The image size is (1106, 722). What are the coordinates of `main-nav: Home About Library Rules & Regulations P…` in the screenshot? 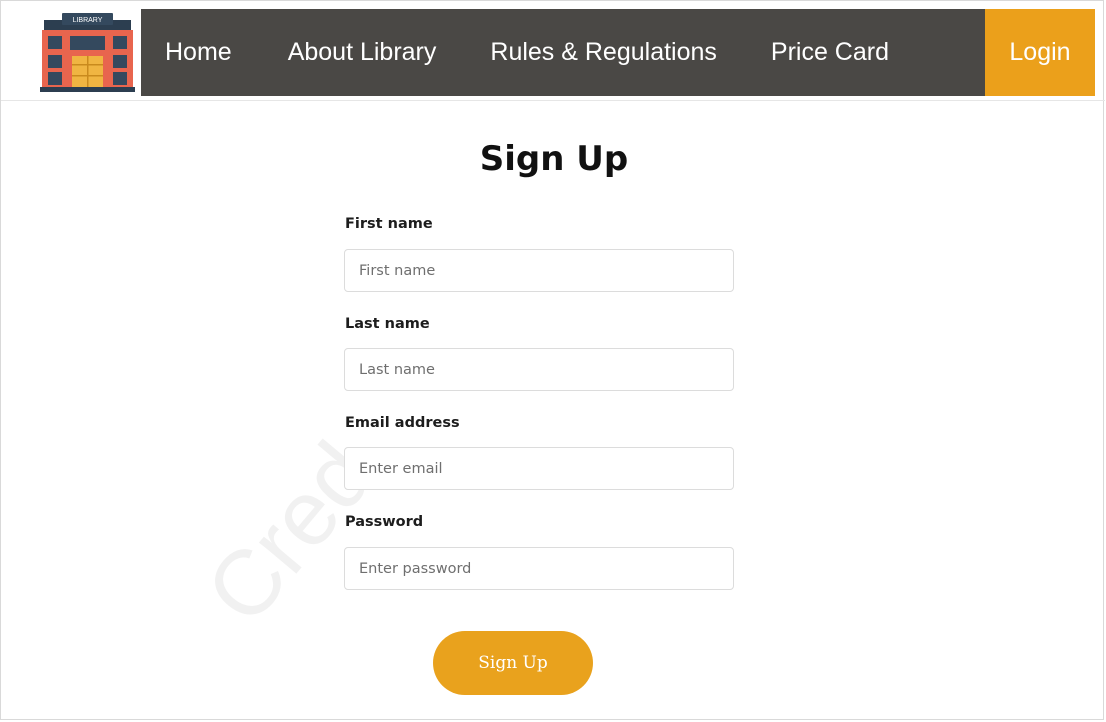 It's located at (618, 52).